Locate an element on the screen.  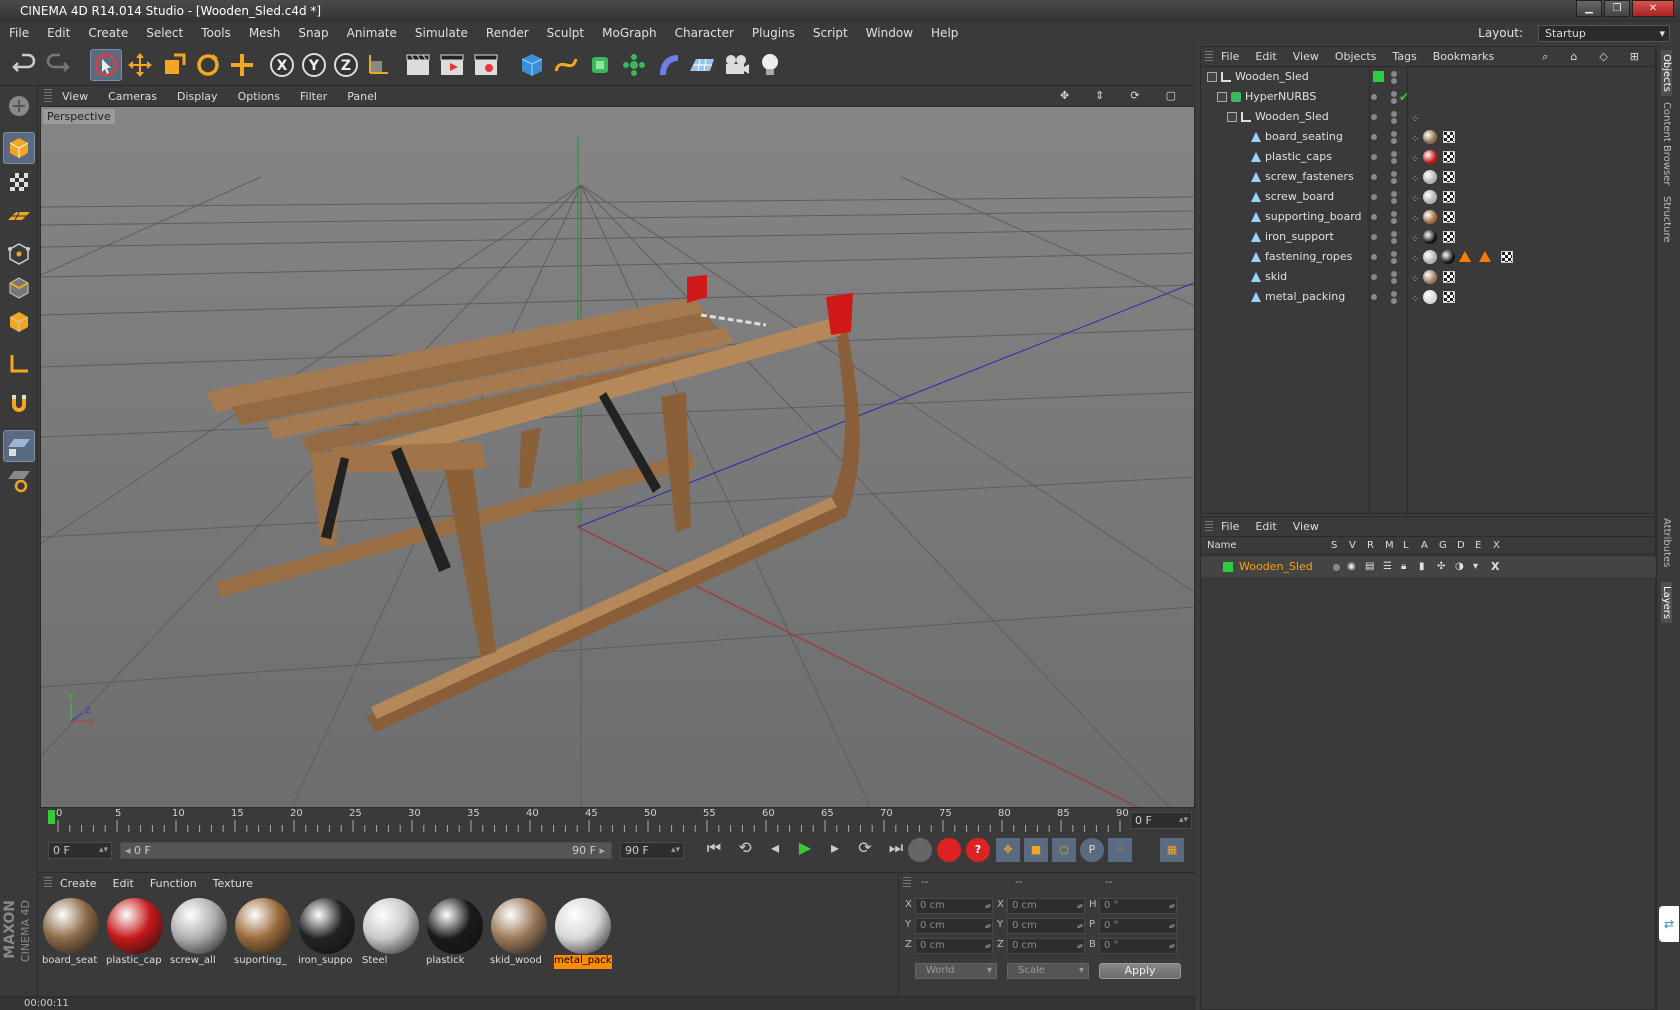
layer-row: Wooden_Sled ◉ ▤ ☰ 🔒︎ ▮ ✣ ◑ ▾ X is located at coordinates (1429, 567).